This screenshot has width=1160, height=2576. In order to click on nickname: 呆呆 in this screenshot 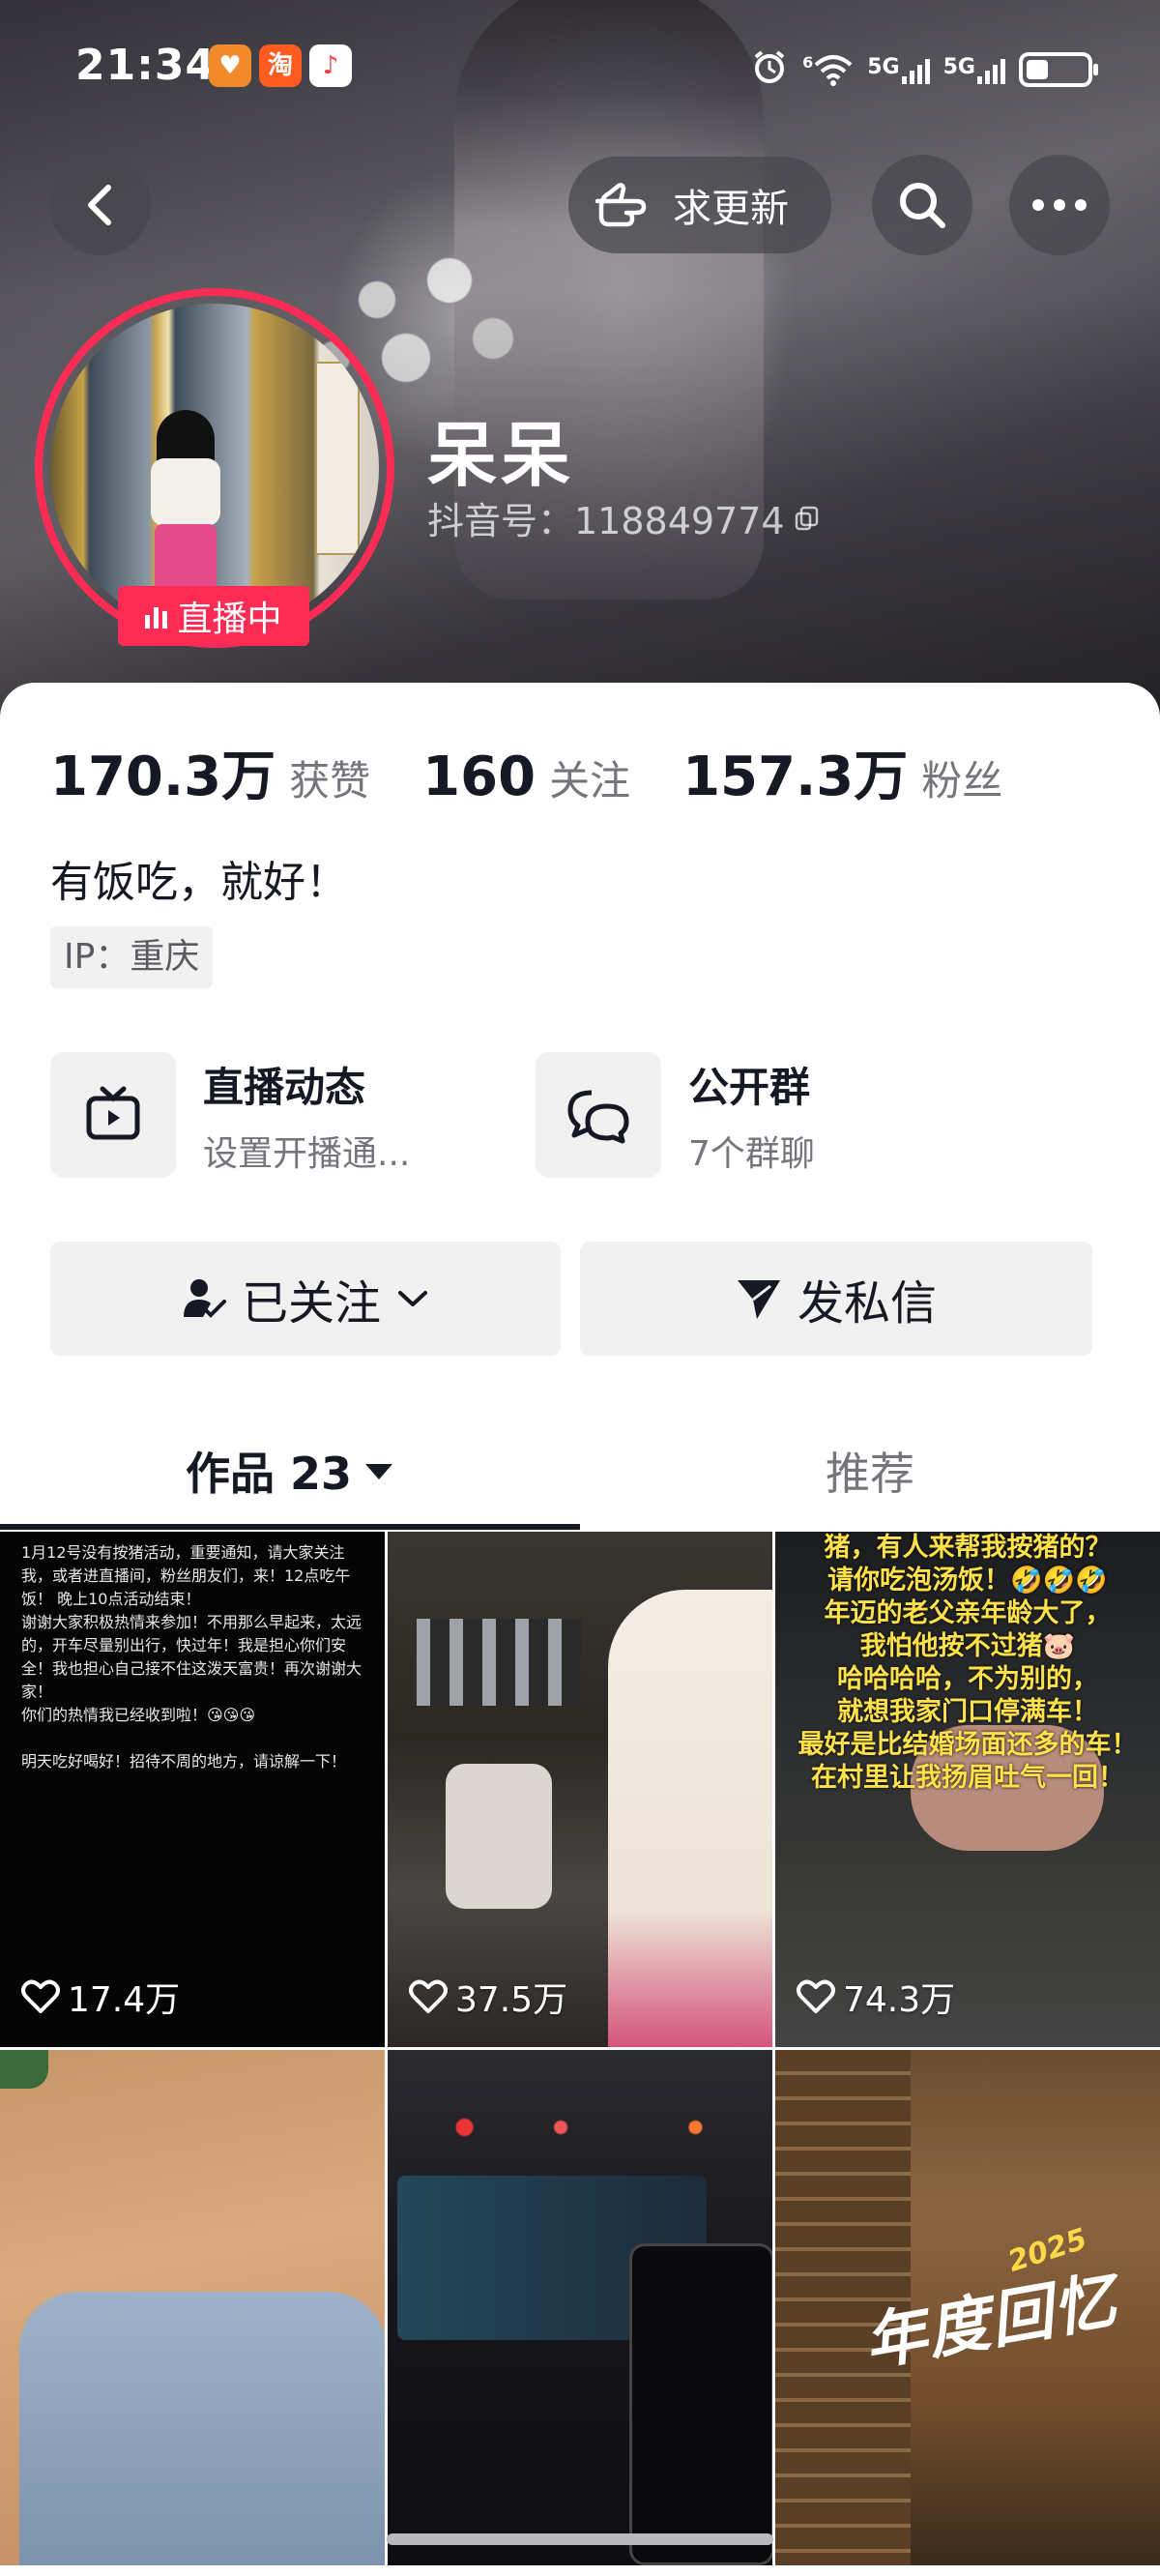, I will do `click(501, 455)`.